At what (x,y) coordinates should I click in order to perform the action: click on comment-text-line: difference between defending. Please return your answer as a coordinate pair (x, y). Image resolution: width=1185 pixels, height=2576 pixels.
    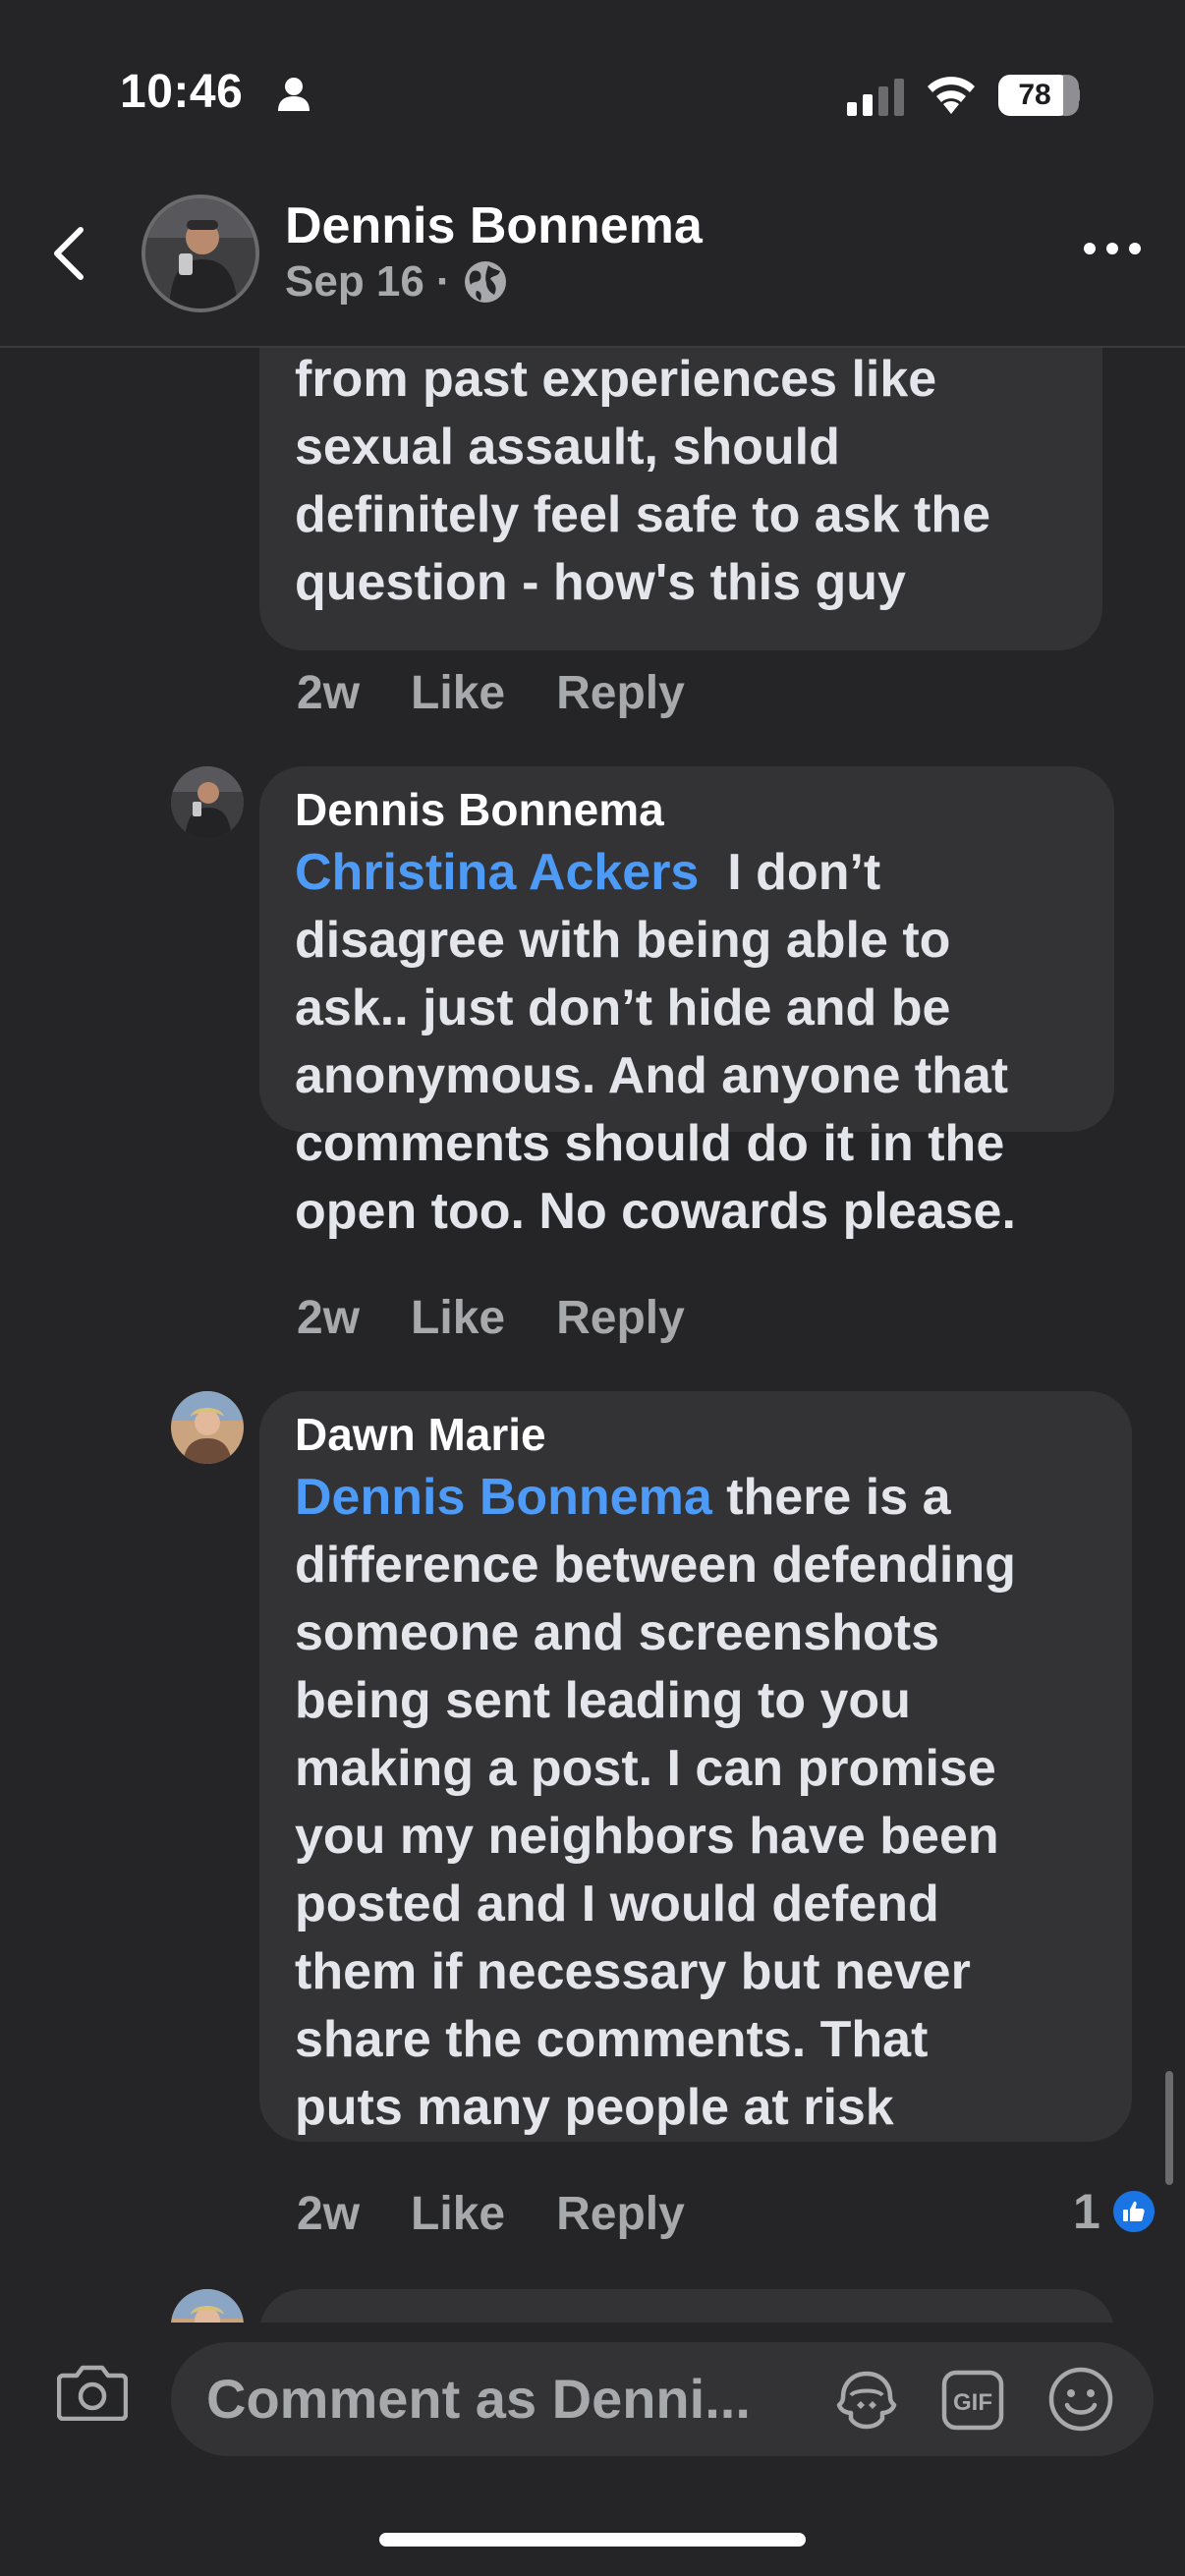
    Looking at the image, I should click on (656, 1565).